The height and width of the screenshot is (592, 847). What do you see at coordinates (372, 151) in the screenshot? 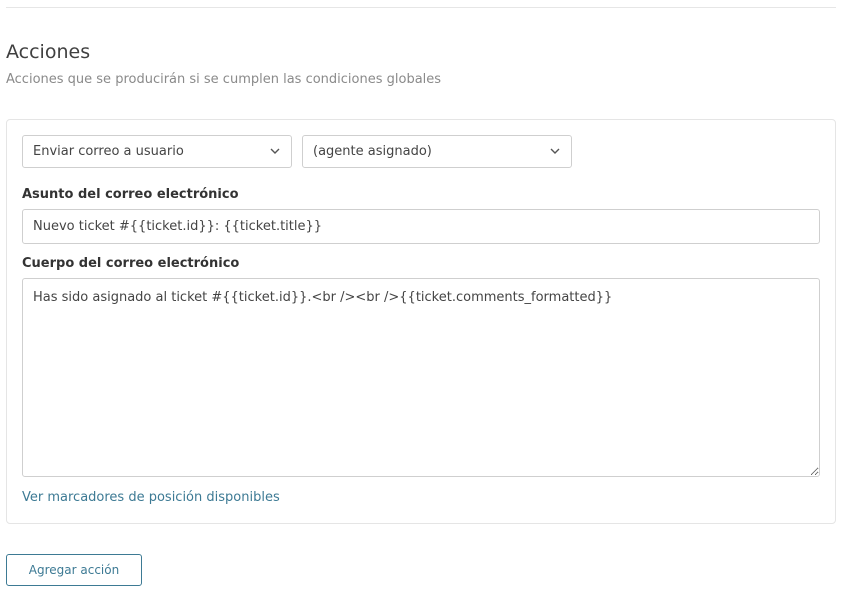
I see `recipient-value: (agente asignado)` at bounding box center [372, 151].